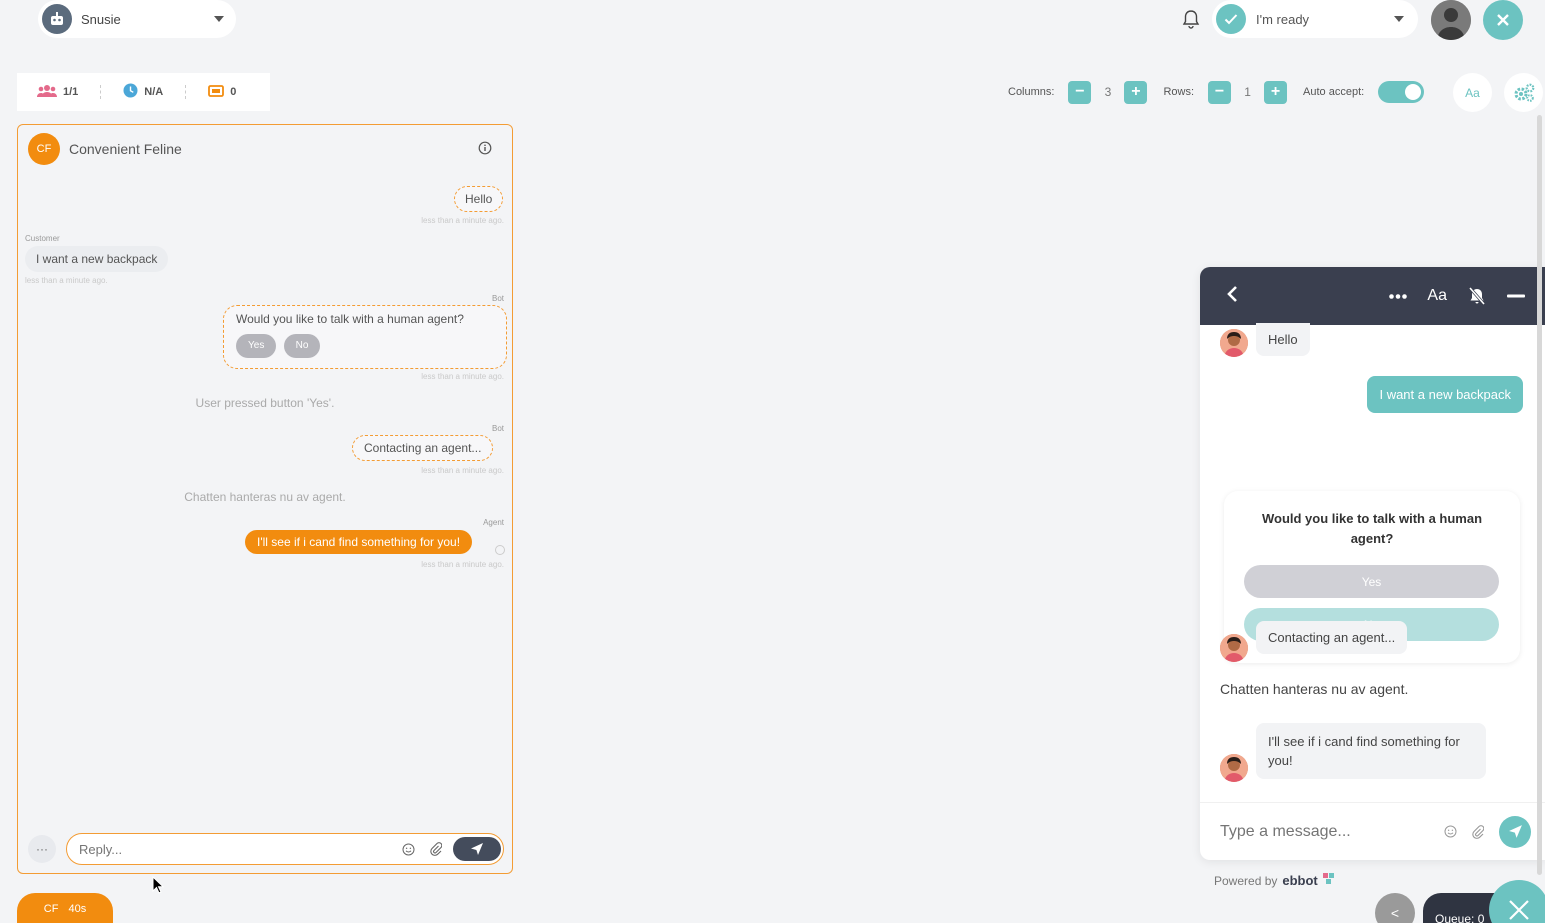 The width and height of the screenshot is (1545, 923). Describe the element at coordinates (1328, 880) in the screenshot. I see `brand-logo-icon` at that location.